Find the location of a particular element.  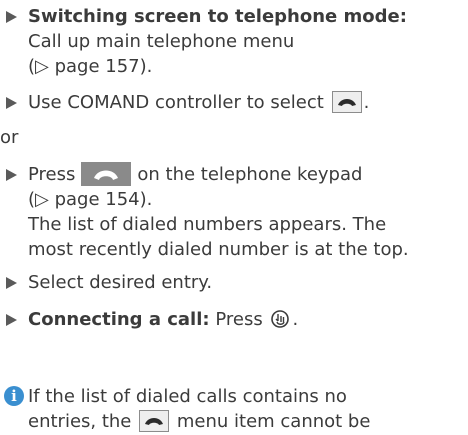

step-connect-call: Connecting a call: Press . is located at coordinates (233, 321).